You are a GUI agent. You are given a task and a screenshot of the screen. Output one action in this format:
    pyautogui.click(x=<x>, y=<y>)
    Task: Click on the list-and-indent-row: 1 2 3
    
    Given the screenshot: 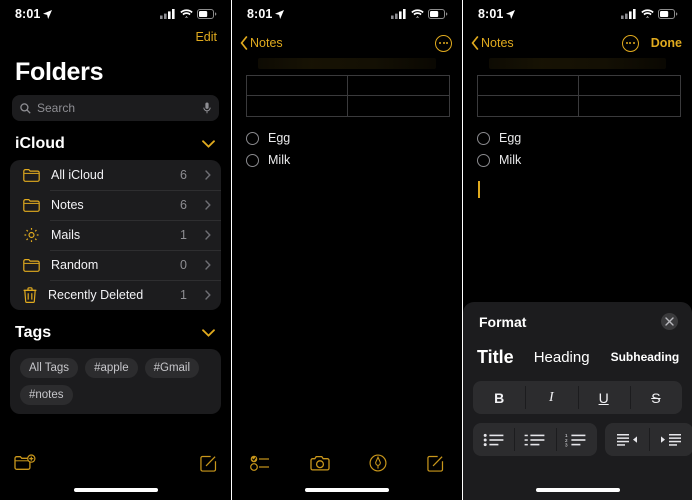 What is the action you would take?
    pyautogui.click(x=582, y=439)
    